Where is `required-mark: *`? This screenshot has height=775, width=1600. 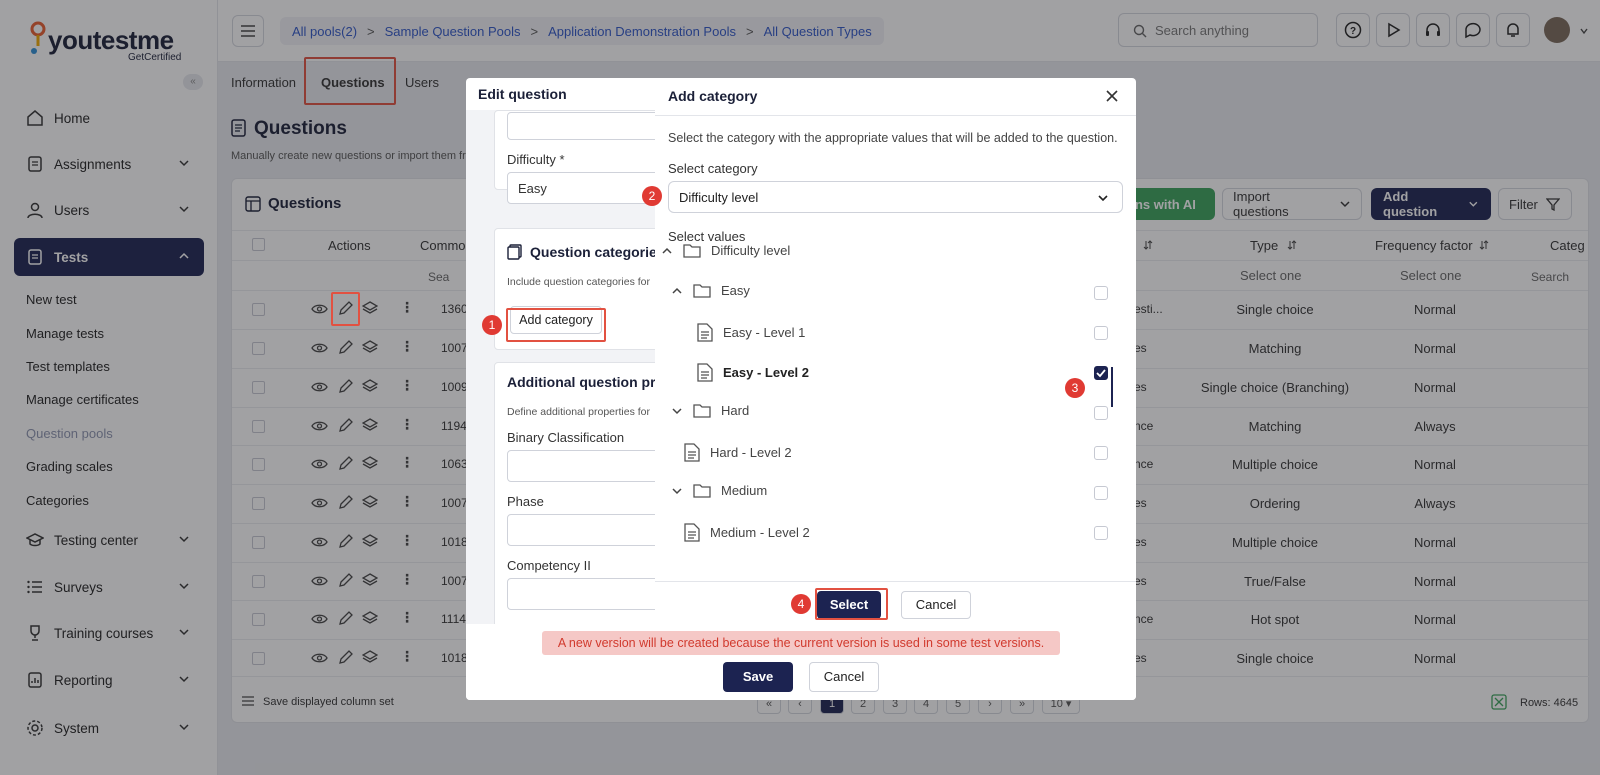
required-mark: * is located at coordinates (562, 159).